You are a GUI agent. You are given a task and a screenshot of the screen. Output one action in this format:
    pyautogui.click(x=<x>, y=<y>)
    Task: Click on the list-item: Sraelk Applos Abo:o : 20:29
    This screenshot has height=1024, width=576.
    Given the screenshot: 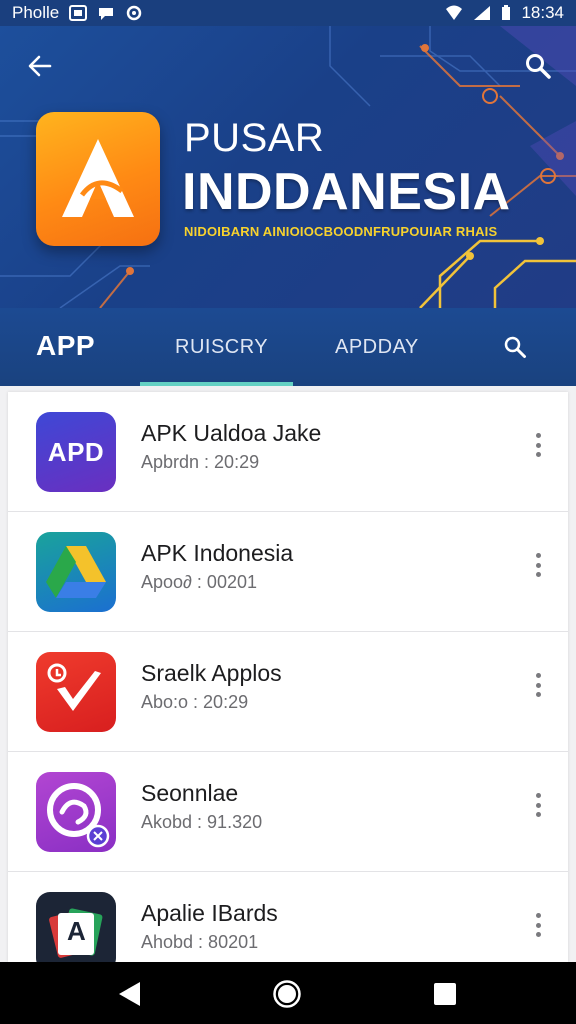 What is the action you would take?
    pyautogui.click(x=288, y=692)
    